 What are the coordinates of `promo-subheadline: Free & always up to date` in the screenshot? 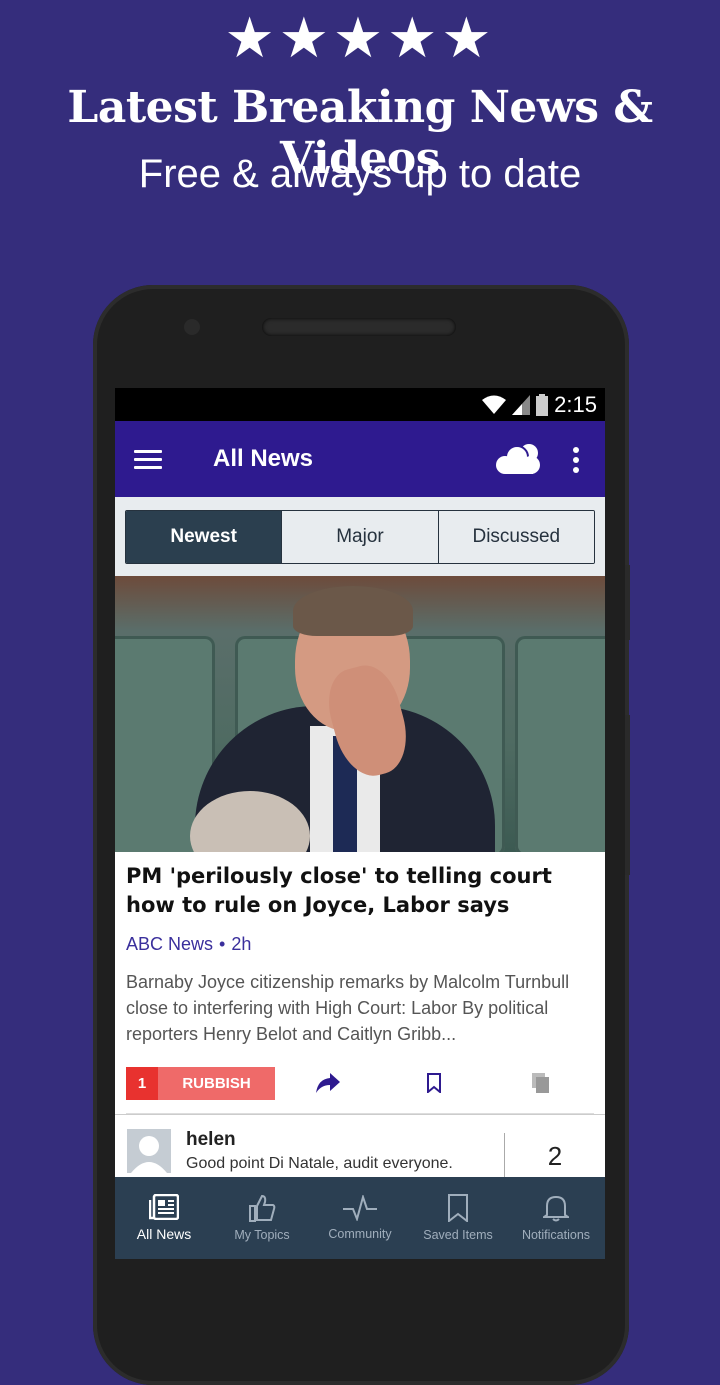 It's located at (360, 174).